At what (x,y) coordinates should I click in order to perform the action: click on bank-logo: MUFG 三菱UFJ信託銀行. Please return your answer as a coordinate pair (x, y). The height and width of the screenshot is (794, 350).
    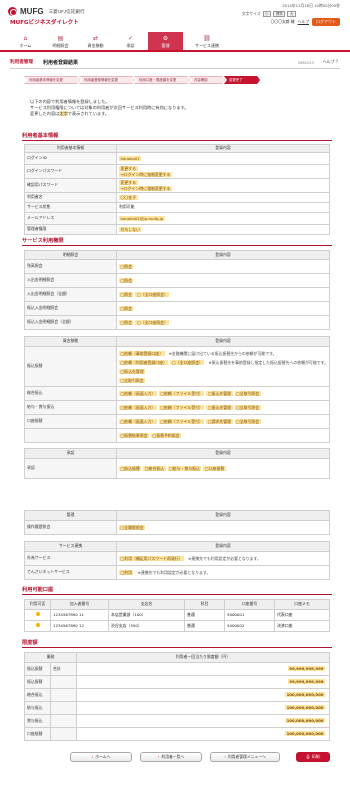
    Looking at the image, I should click on (46, 12).